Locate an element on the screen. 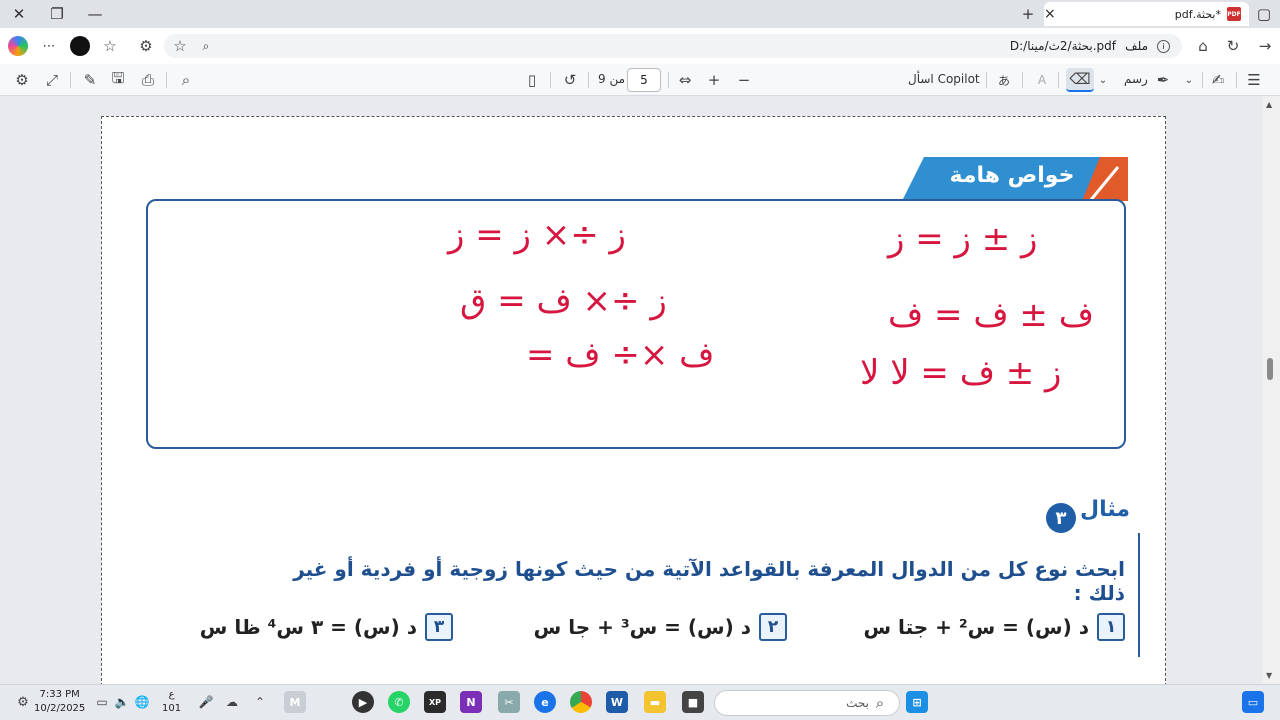  url-text: D:/بحثة/2ث/مينا.pdf is located at coordinates (1062, 46).